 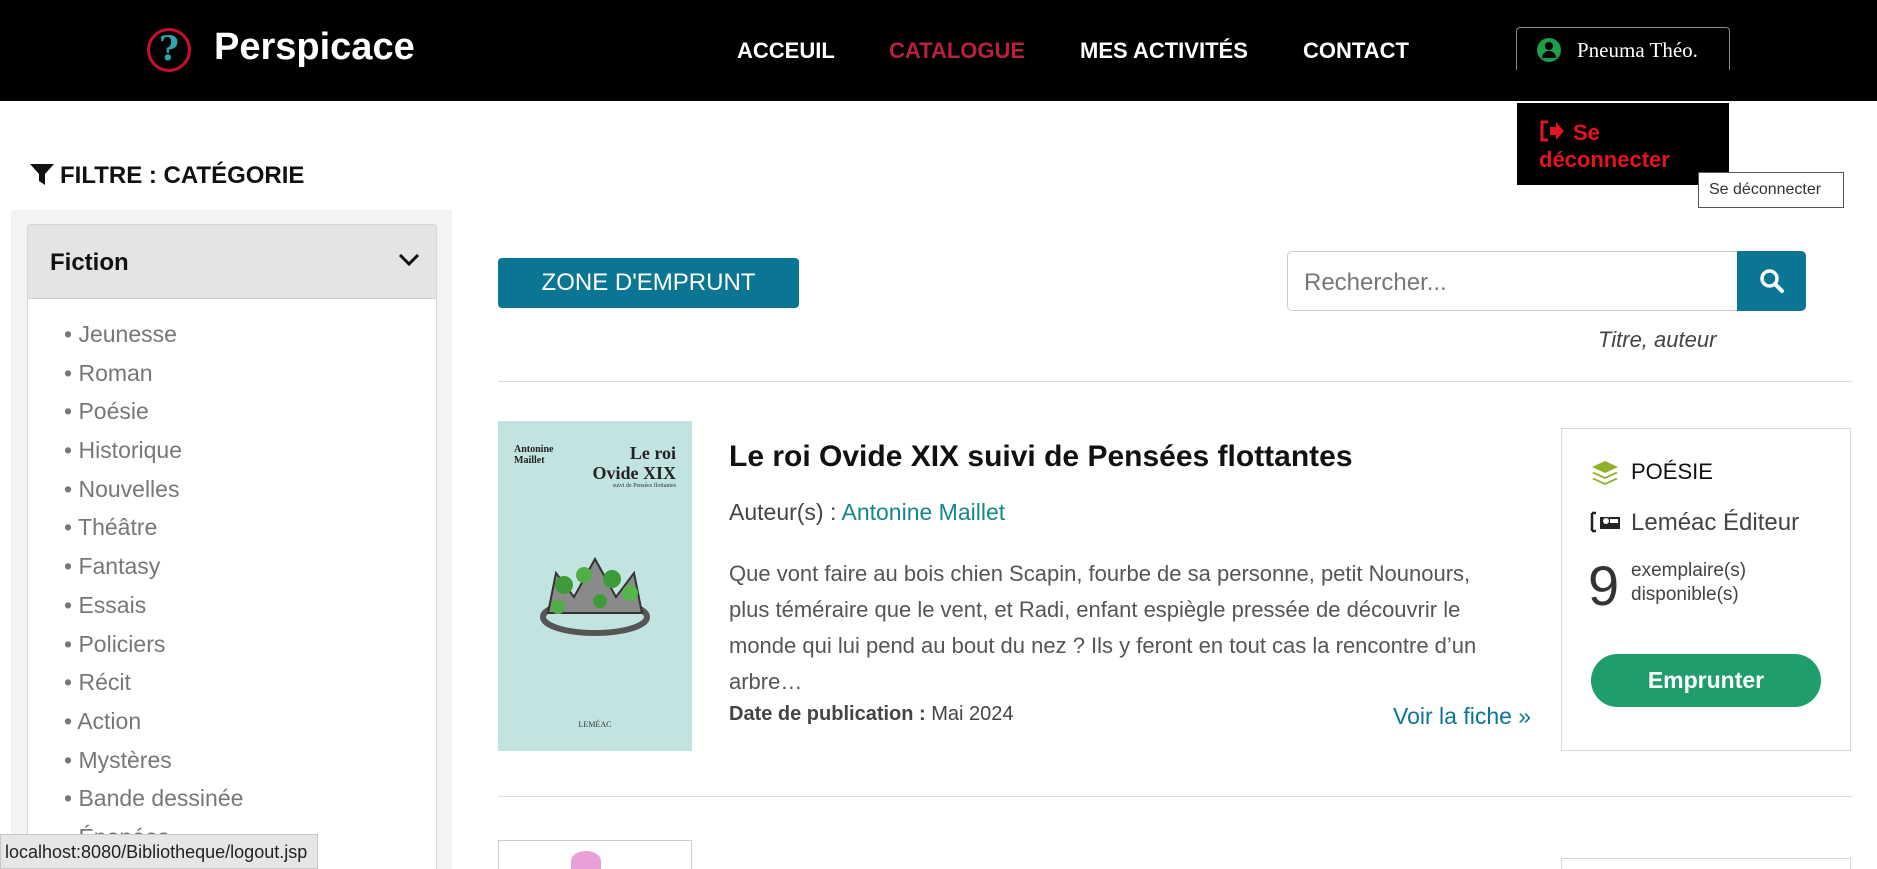 I want to click on search-icon, so click(x=1772, y=281).